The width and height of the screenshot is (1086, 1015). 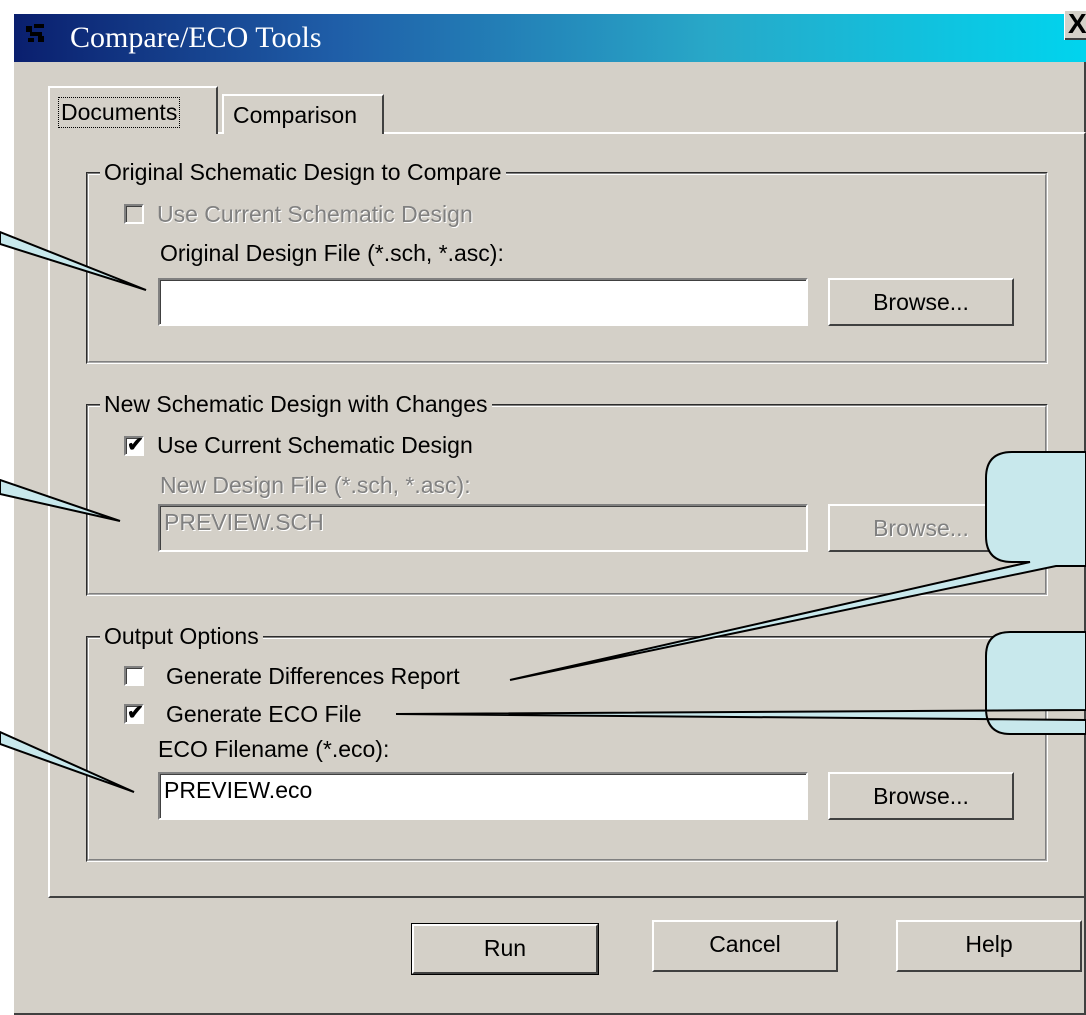 I want to click on callout-pointer-eco-filename, so click(x=67, y=761).